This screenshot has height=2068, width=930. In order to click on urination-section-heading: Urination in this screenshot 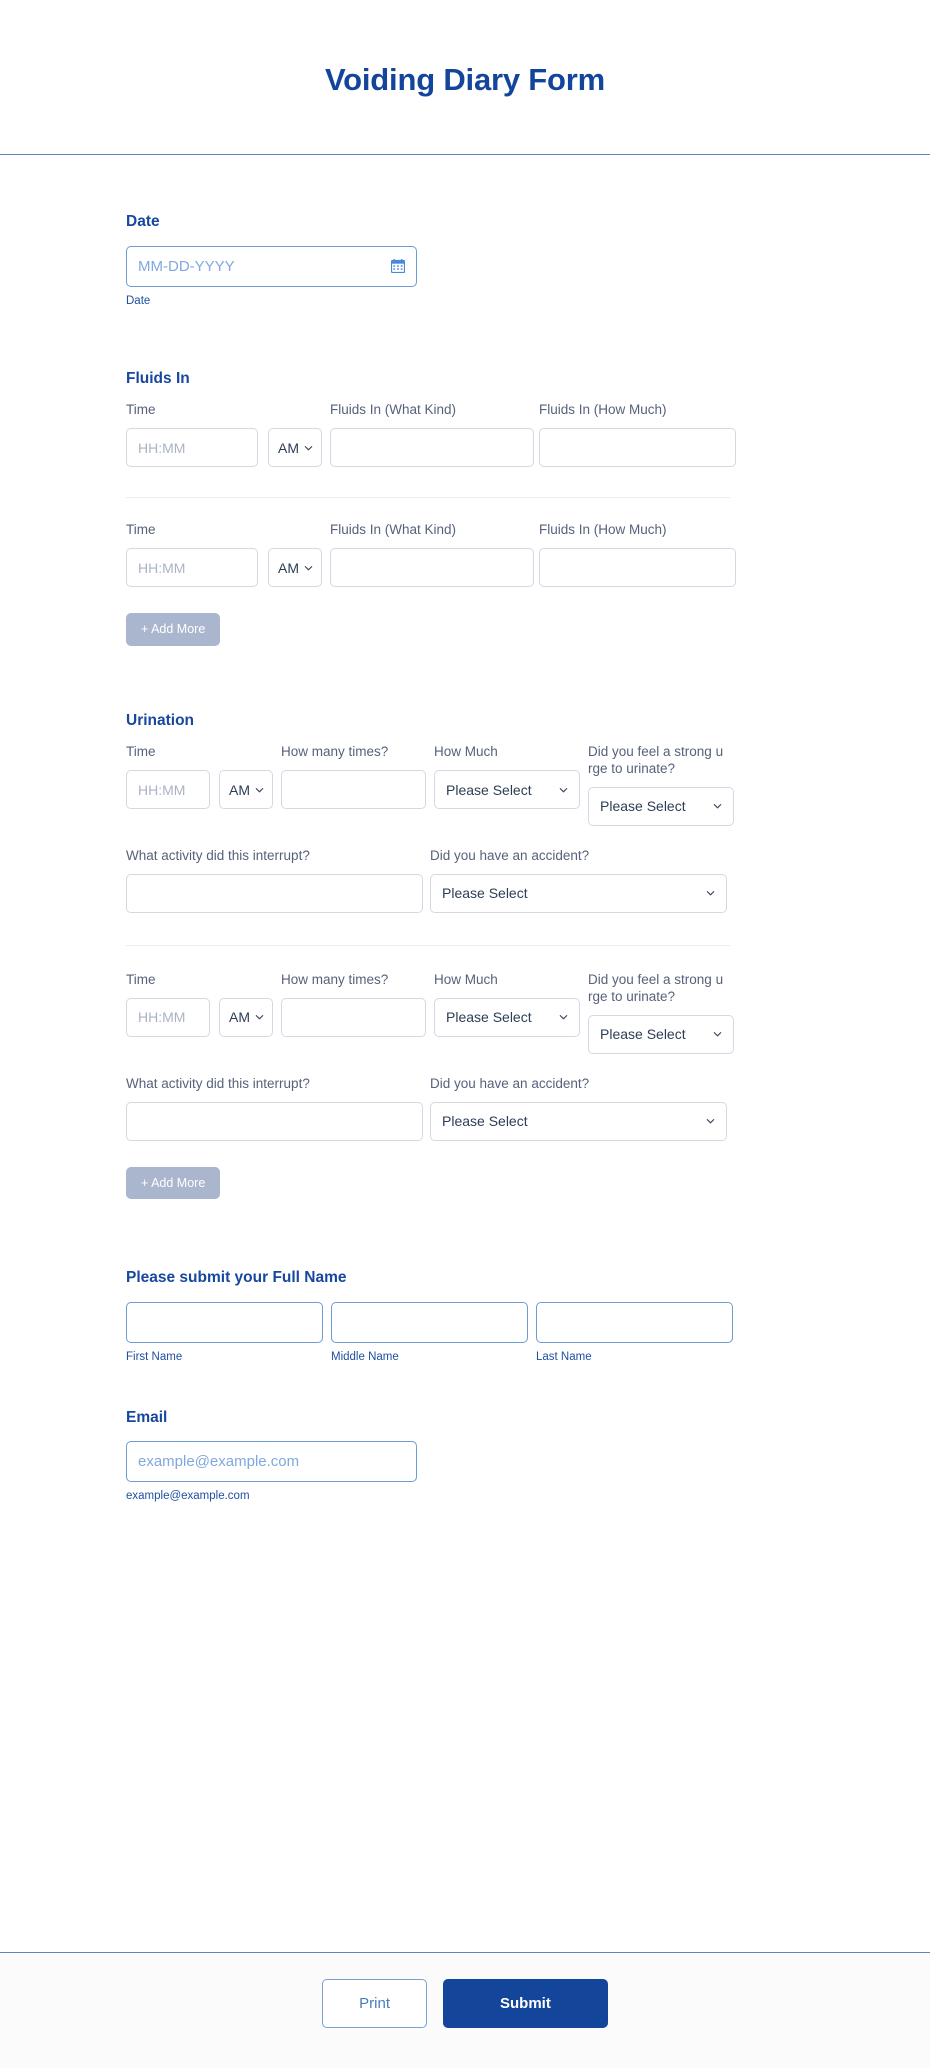, I will do `click(160, 720)`.